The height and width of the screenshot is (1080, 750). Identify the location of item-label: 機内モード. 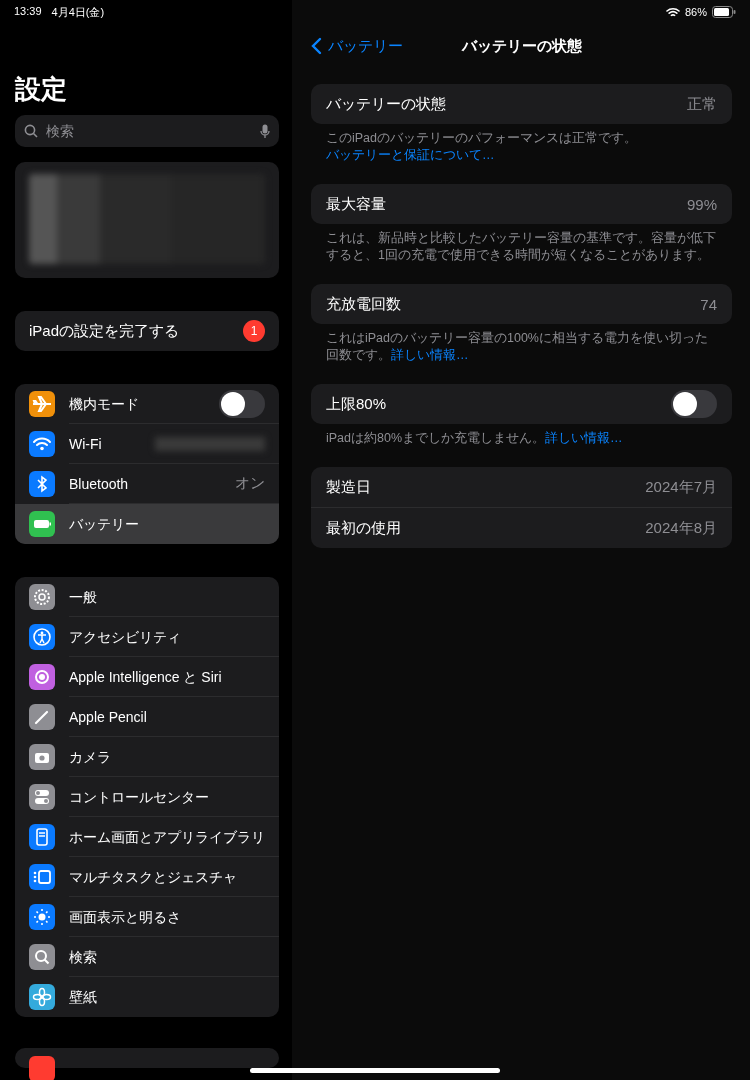
(104, 404).